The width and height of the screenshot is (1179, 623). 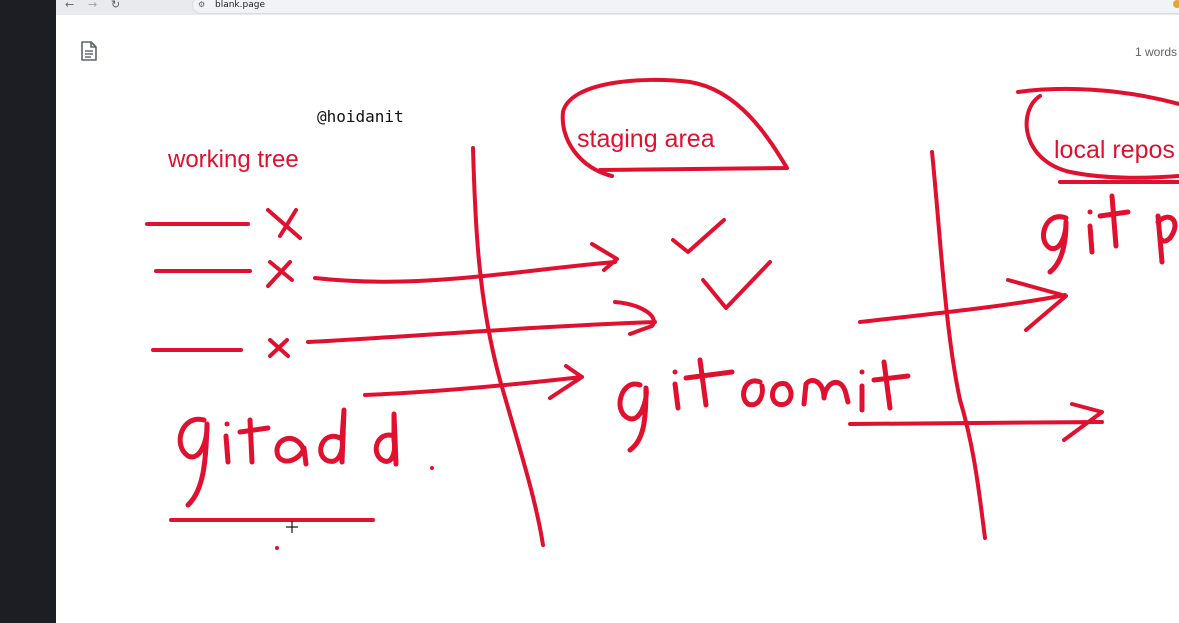 What do you see at coordinates (1097, 135) in the screenshot?
I see `local-repo-outline` at bounding box center [1097, 135].